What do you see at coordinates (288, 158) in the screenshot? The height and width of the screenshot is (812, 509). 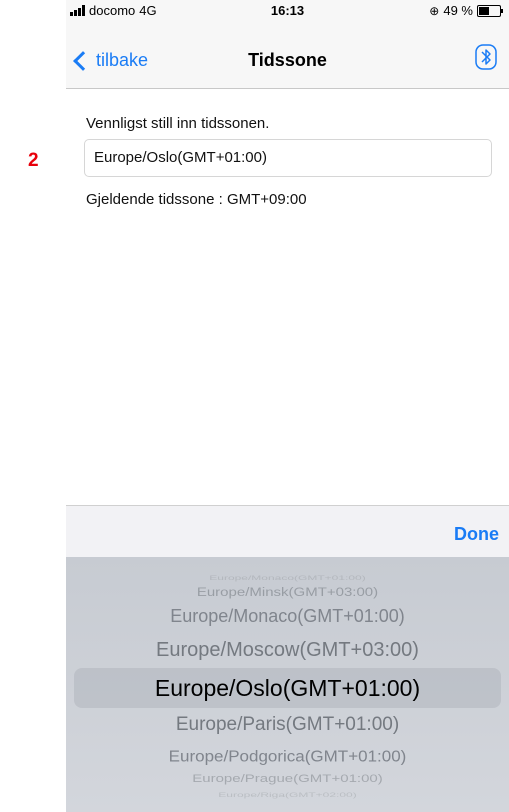 I see `timezone-field: Europe/Oslo(GMT+01:00)` at bounding box center [288, 158].